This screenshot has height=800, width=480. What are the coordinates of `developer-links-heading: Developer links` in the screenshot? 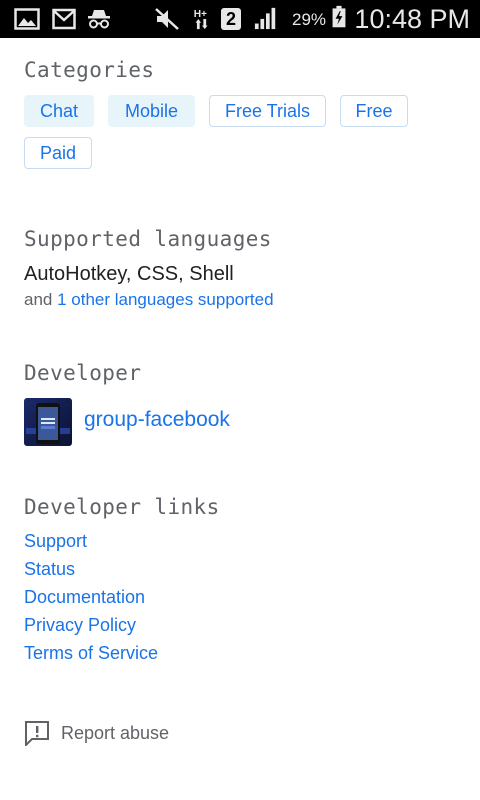 It's located at (122, 507).